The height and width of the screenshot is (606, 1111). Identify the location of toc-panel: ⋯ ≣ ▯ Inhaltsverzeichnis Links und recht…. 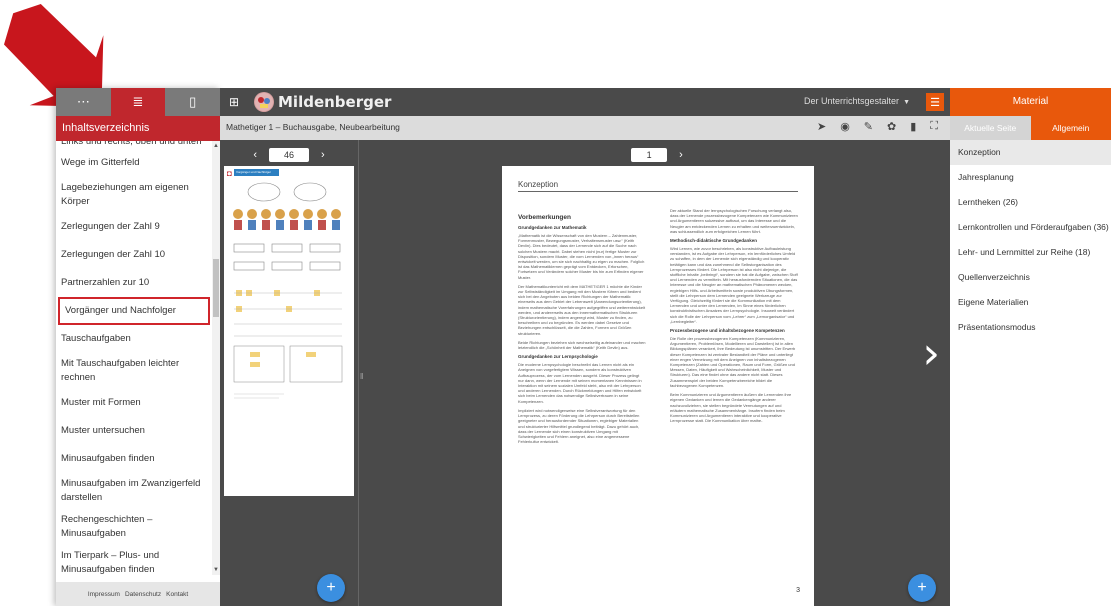
(138, 347).